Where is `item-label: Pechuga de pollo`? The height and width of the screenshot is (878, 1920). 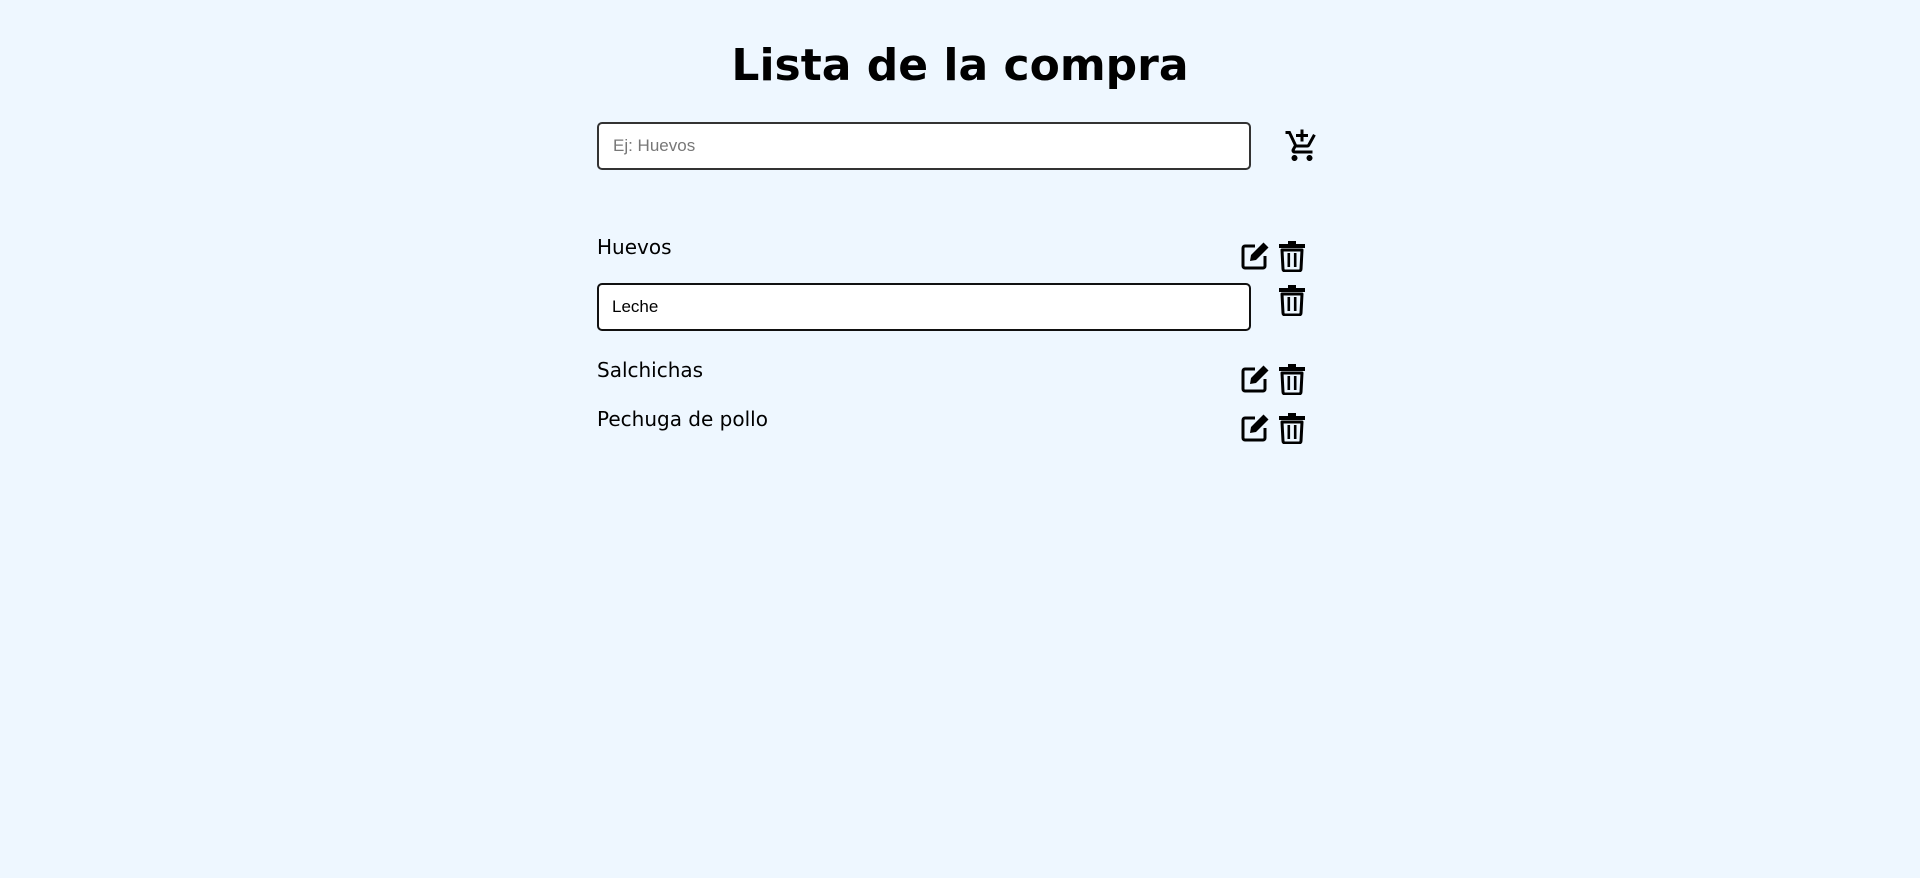 item-label: Pechuga de pollo is located at coordinates (682, 419).